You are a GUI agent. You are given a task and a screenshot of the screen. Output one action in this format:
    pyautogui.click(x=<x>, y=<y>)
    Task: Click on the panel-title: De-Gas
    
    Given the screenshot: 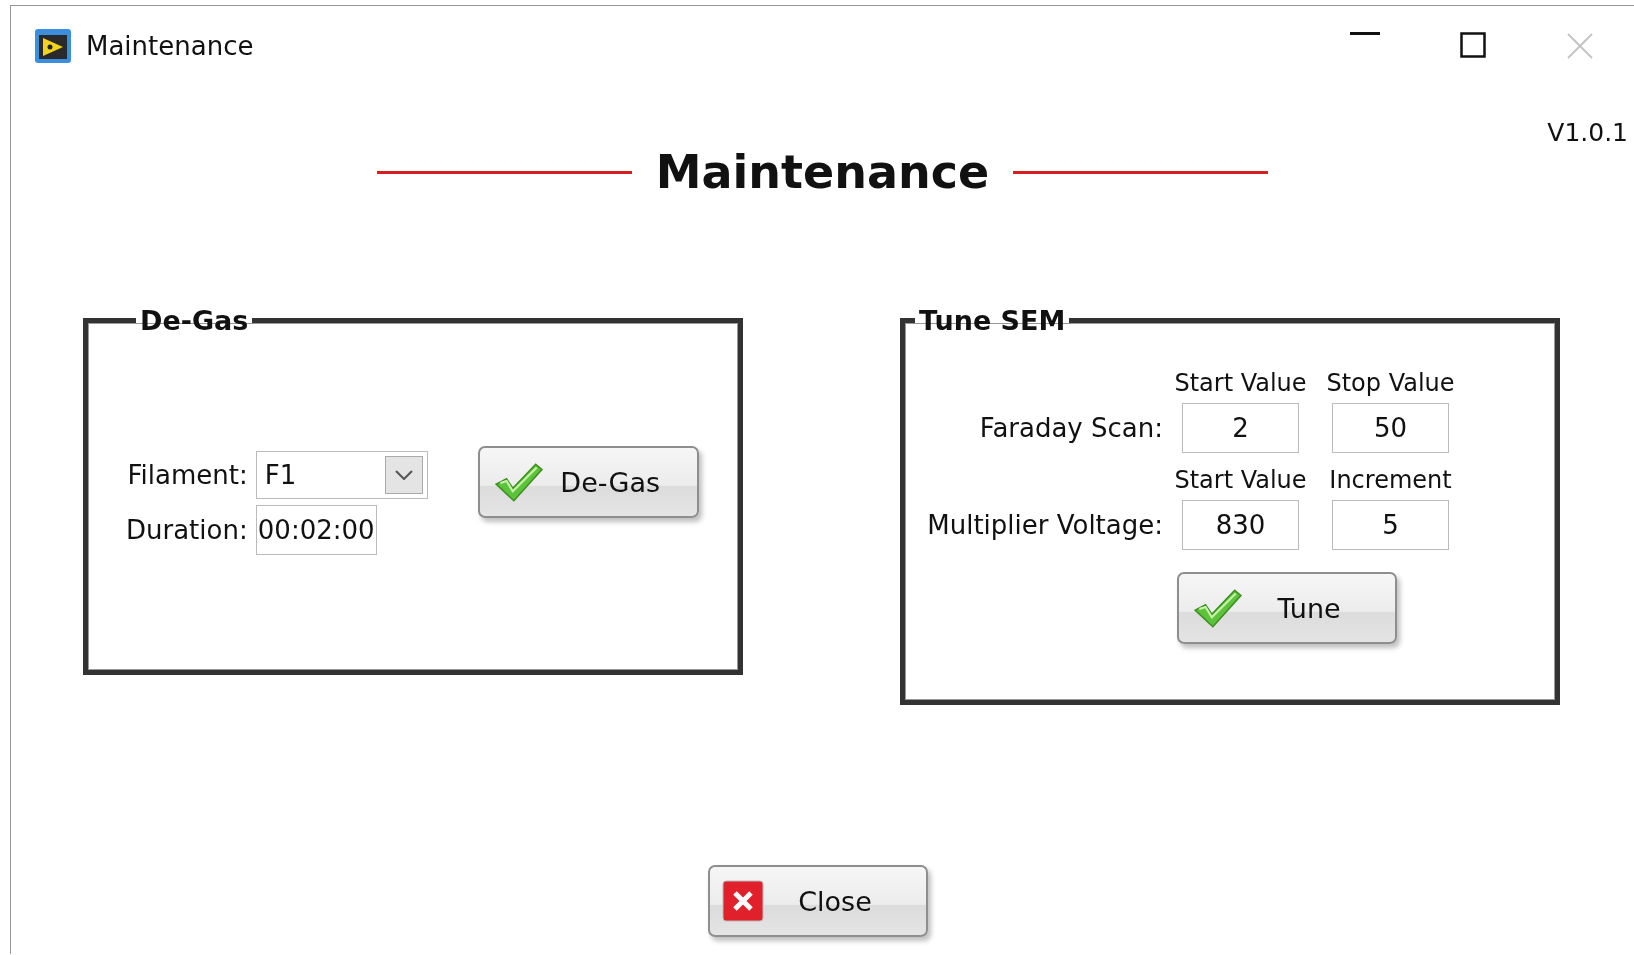 What is the action you would take?
    pyautogui.click(x=194, y=320)
    